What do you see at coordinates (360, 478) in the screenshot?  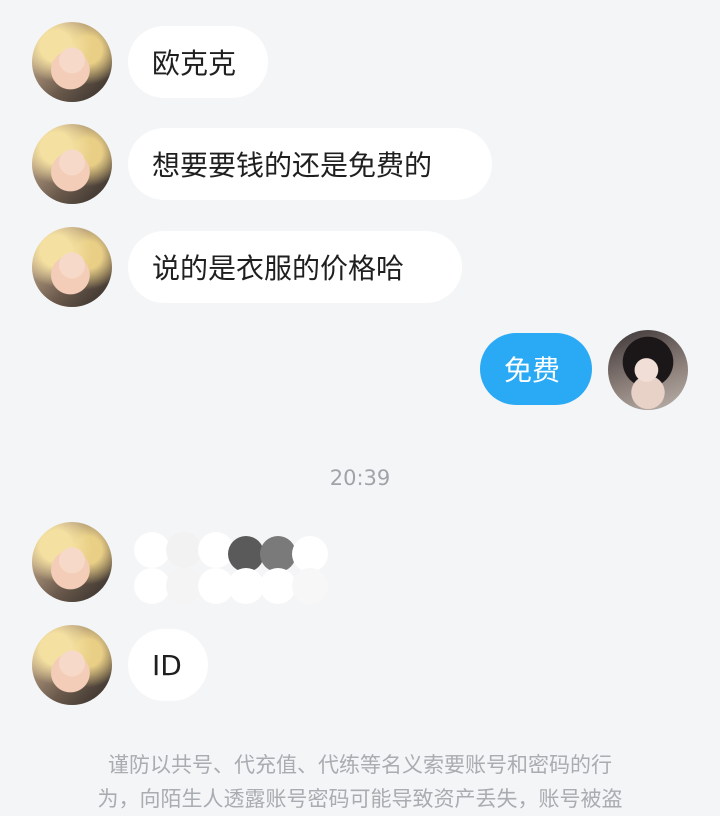 I see `message-timestamp: 20:39` at bounding box center [360, 478].